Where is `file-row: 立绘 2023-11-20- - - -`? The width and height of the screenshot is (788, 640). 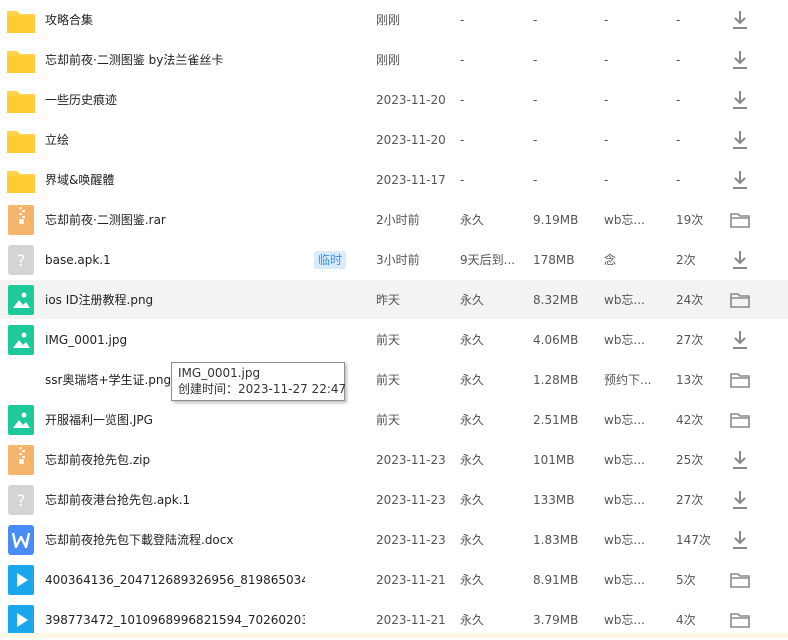
file-row: 立绘 2023-11-20- - - - is located at coordinates (394, 140).